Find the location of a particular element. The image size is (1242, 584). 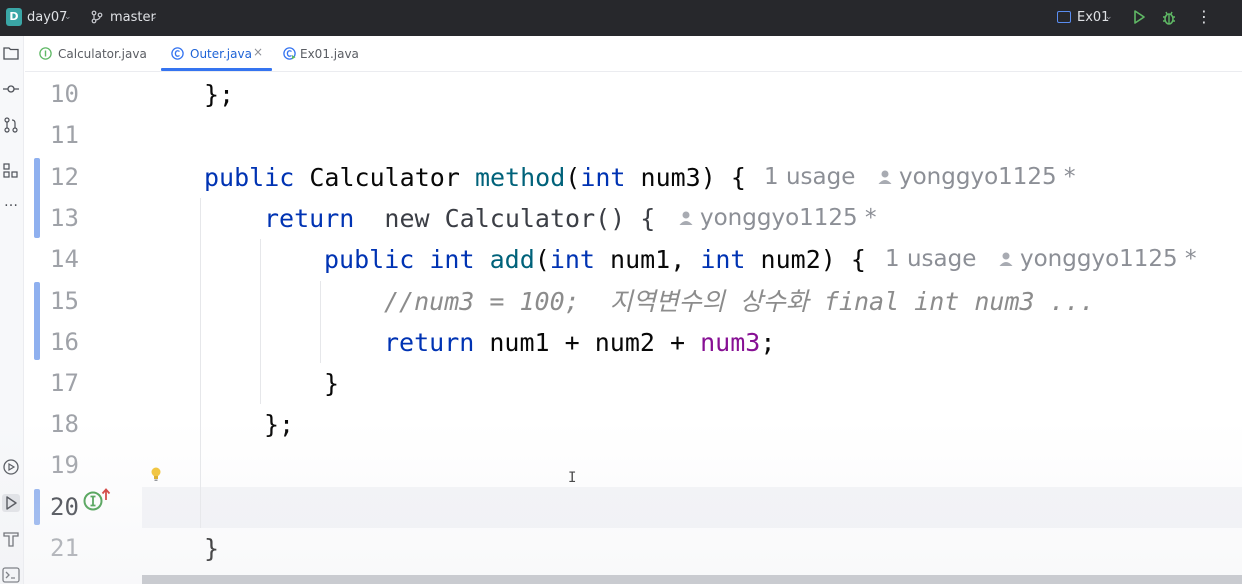

code-text: return new Calculator() { is located at coordinates (459, 218).